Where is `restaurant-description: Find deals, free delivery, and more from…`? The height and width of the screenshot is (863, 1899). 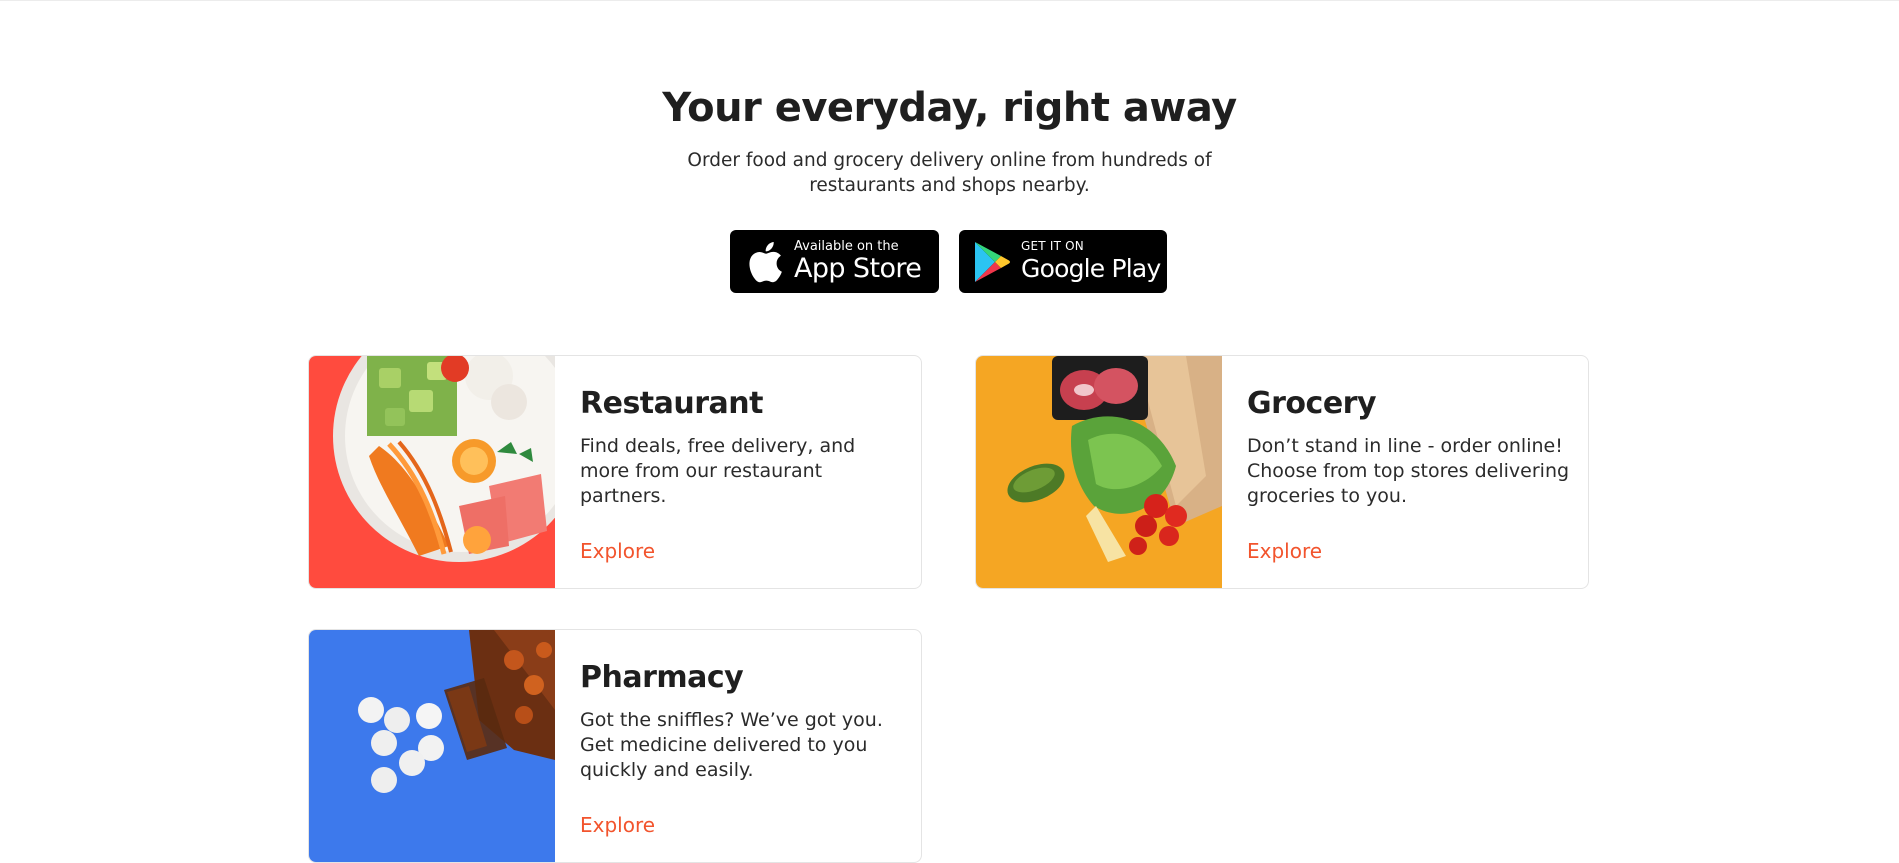
restaurant-description: Find deals, free delivery, and more from… is located at coordinates (718, 471).